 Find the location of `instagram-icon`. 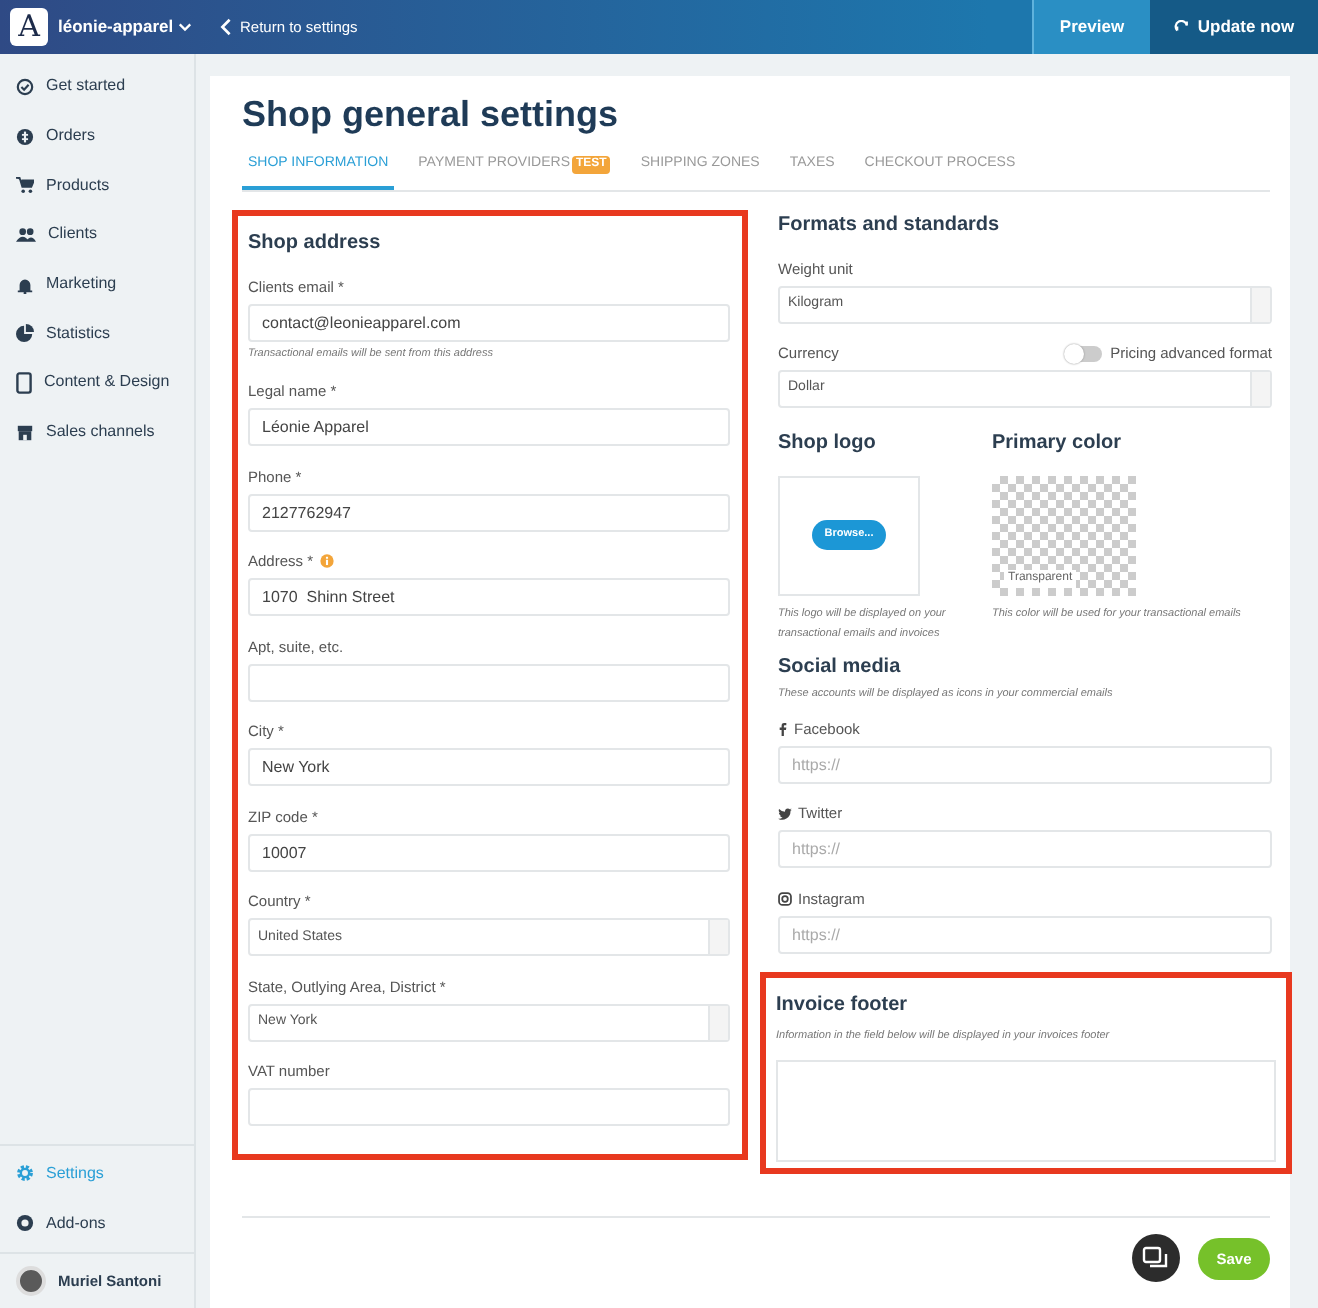

instagram-icon is located at coordinates (785, 898).